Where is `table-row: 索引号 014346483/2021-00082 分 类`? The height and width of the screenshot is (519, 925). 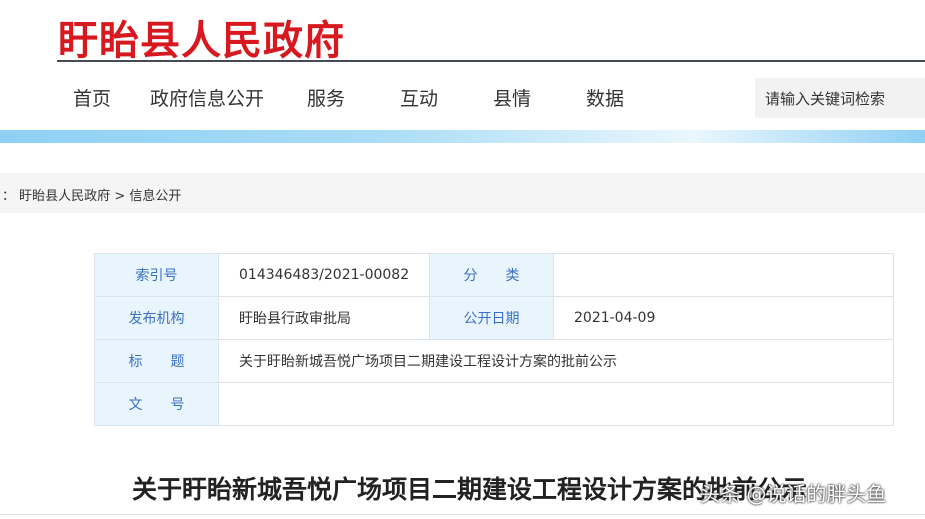
table-row: 索引号 014346483/2021-00082 分 类 is located at coordinates (494, 275).